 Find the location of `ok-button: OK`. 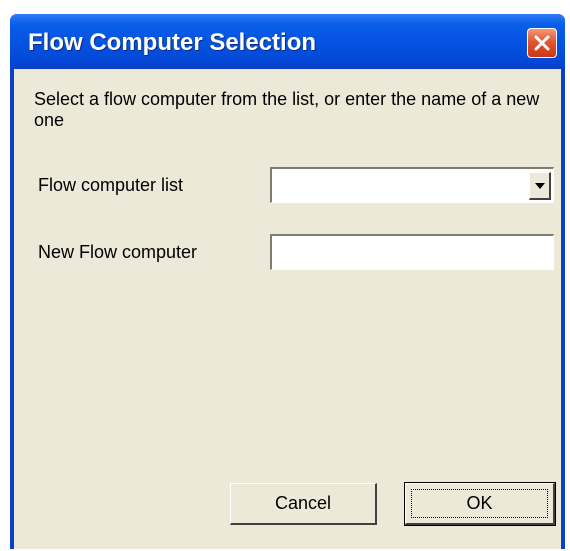

ok-button: OK is located at coordinates (480, 504).